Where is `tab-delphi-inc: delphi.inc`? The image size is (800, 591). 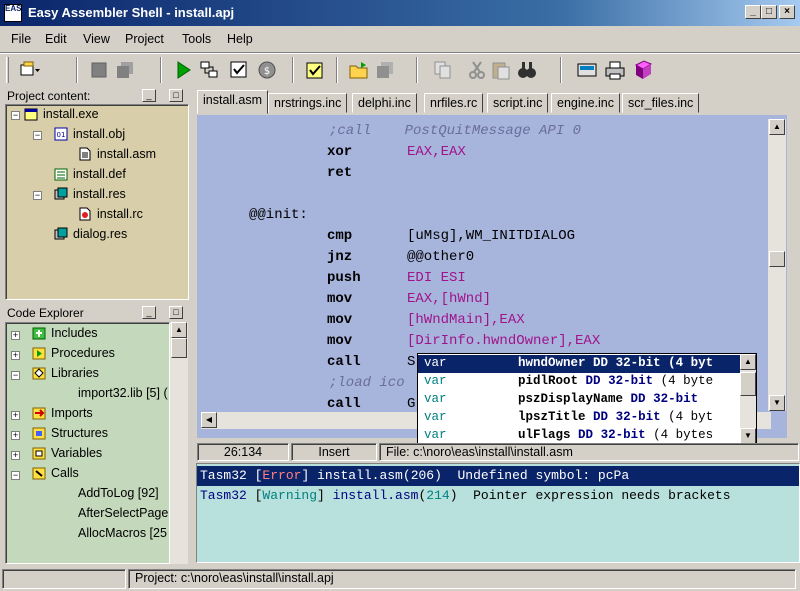
tab-delphi-inc: delphi.inc is located at coordinates (384, 103).